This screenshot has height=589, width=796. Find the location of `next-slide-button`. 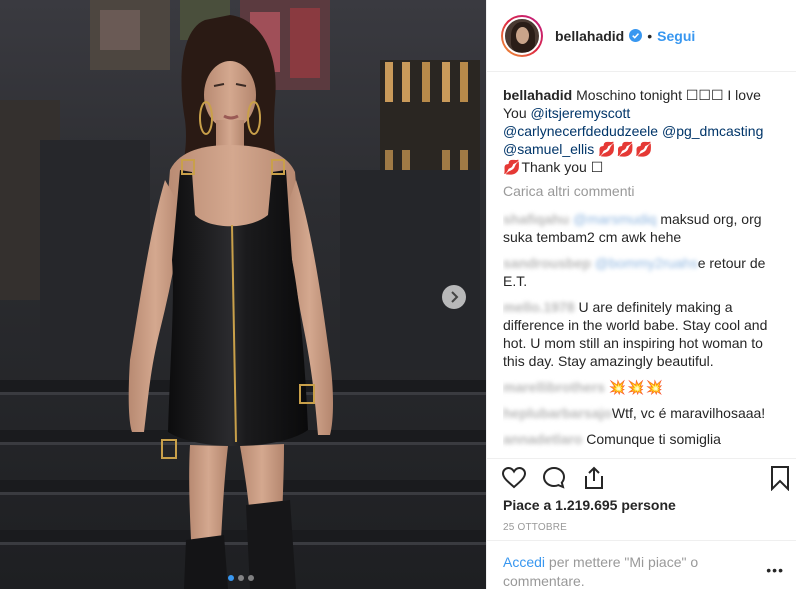

next-slide-button is located at coordinates (454, 297).